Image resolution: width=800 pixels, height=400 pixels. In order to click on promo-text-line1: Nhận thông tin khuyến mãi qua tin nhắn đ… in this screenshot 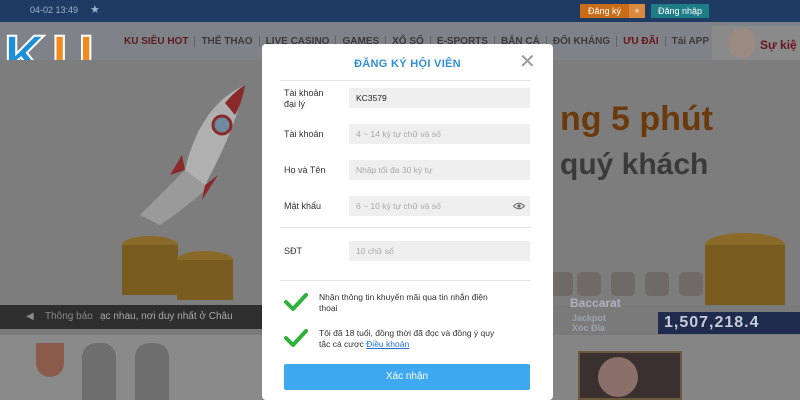, I will do `click(403, 297)`.